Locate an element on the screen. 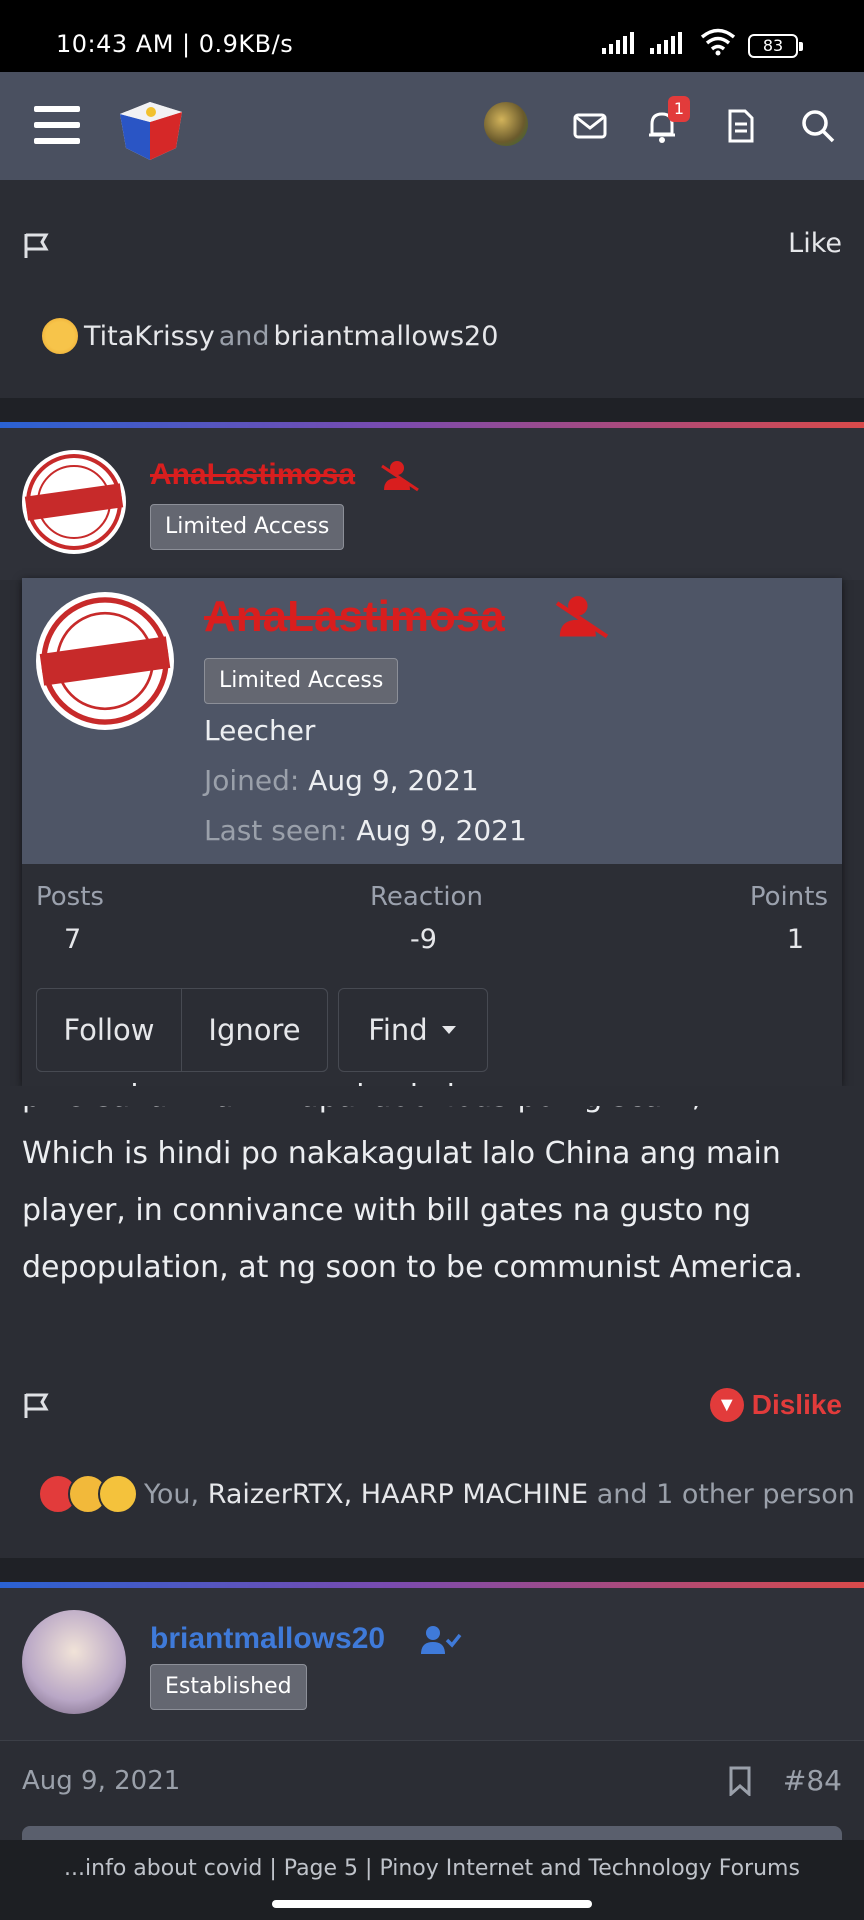  bookmark-icon is located at coordinates (740, 1781).